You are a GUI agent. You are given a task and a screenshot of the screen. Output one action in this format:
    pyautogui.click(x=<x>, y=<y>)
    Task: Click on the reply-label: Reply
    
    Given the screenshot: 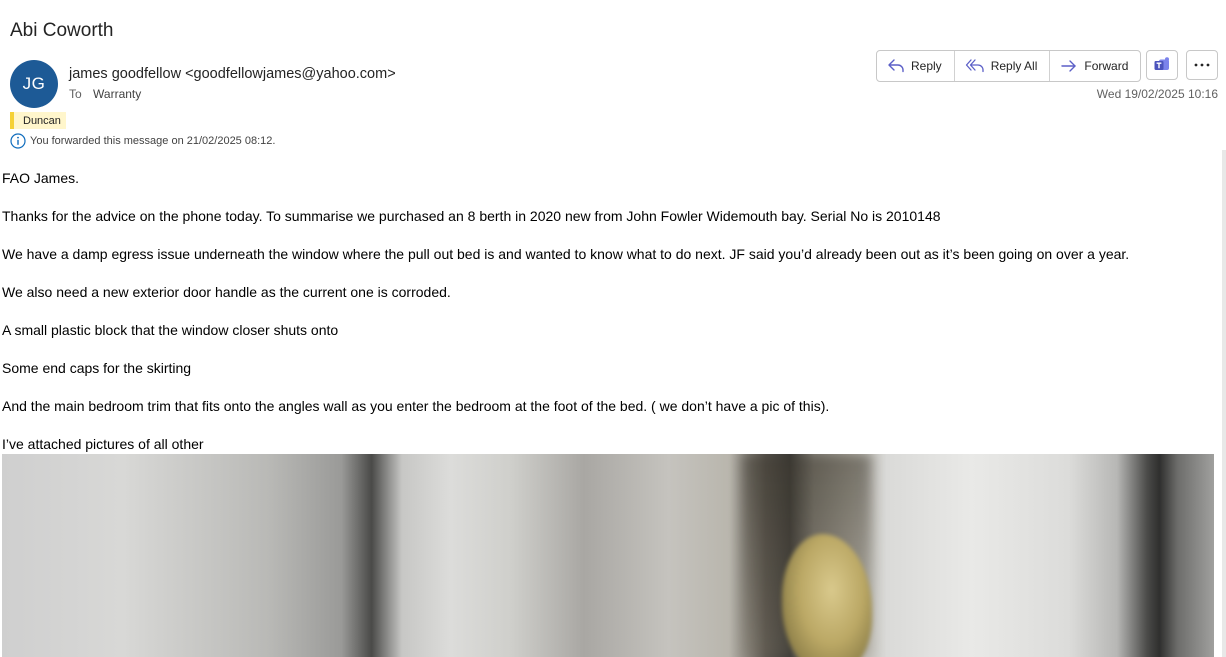 What is the action you would take?
    pyautogui.click(x=926, y=66)
    